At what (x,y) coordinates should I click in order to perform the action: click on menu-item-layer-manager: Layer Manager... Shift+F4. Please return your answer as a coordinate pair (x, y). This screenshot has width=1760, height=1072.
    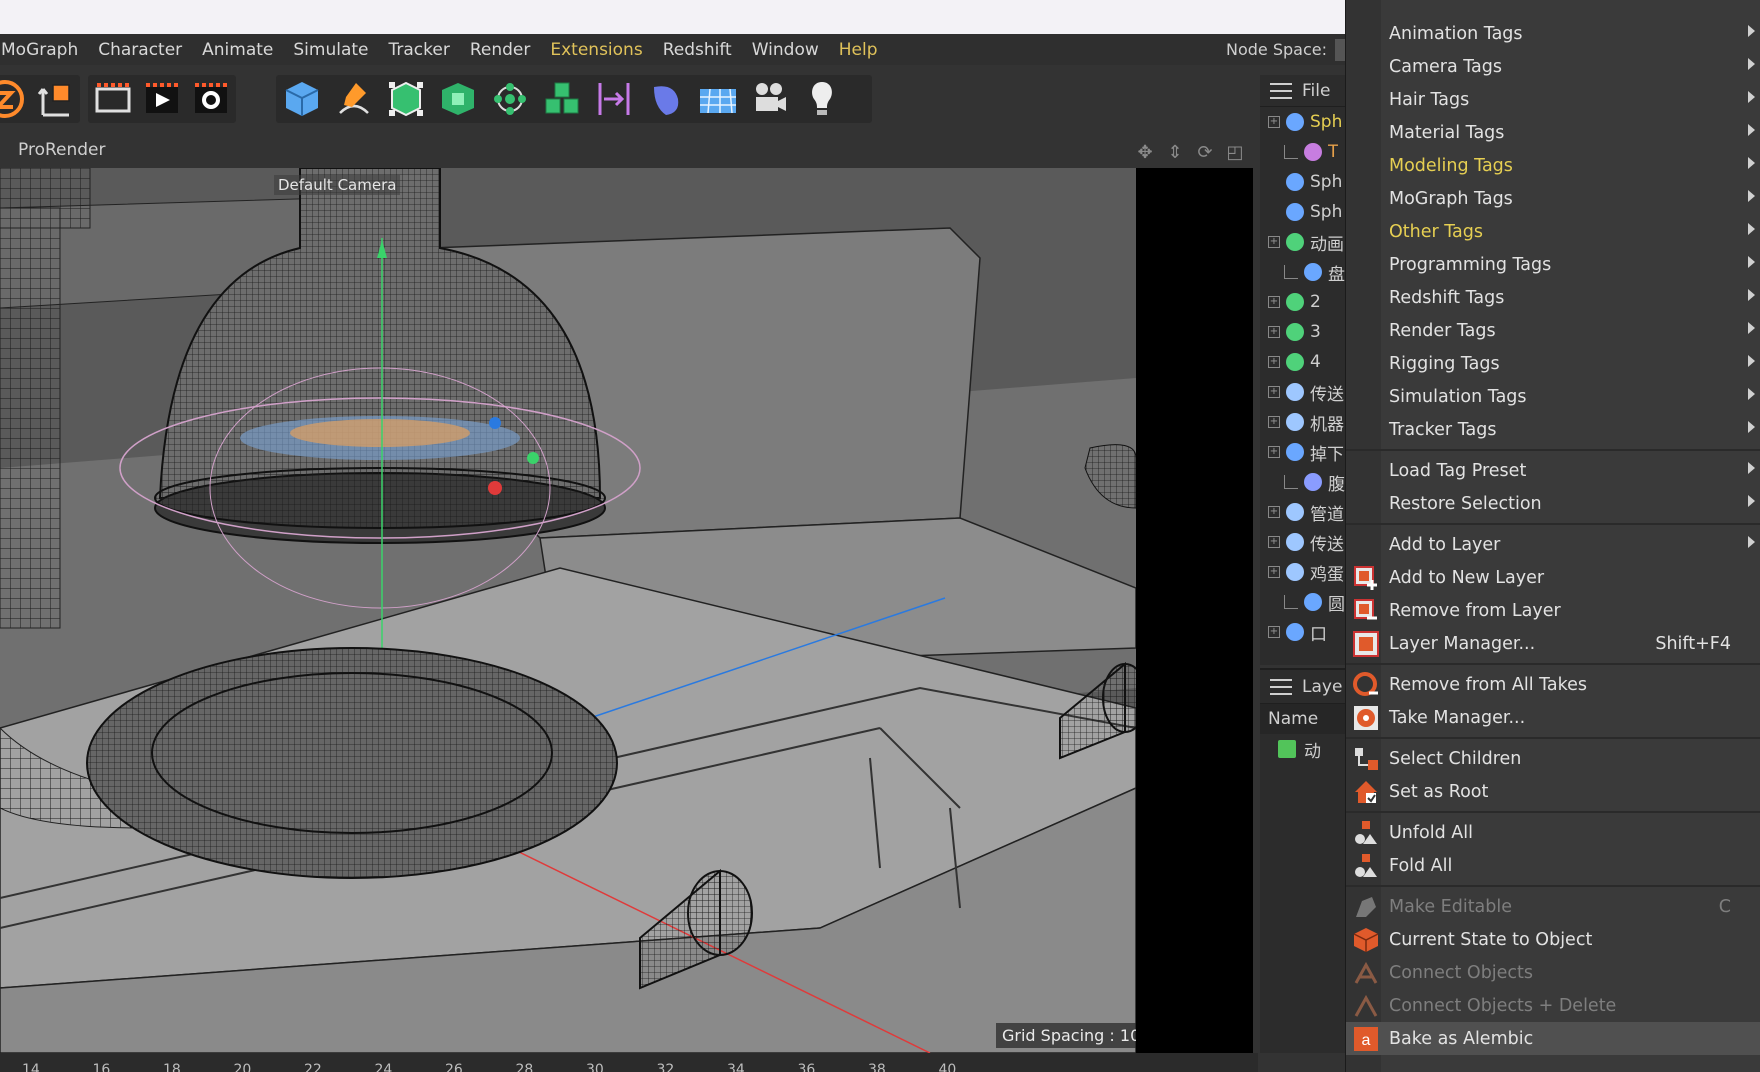
    Looking at the image, I should click on (1553, 643).